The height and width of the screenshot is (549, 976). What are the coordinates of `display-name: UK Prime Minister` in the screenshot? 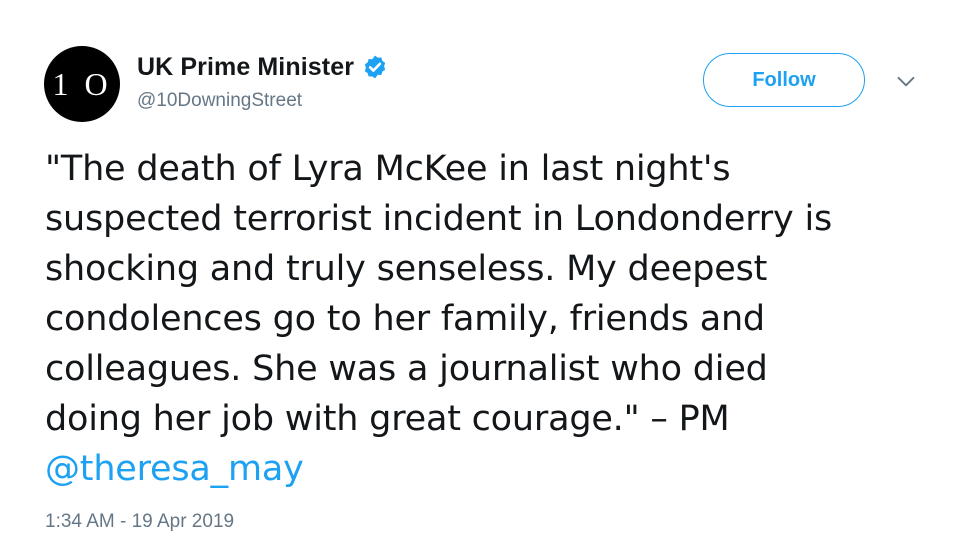 It's located at (245, 67).